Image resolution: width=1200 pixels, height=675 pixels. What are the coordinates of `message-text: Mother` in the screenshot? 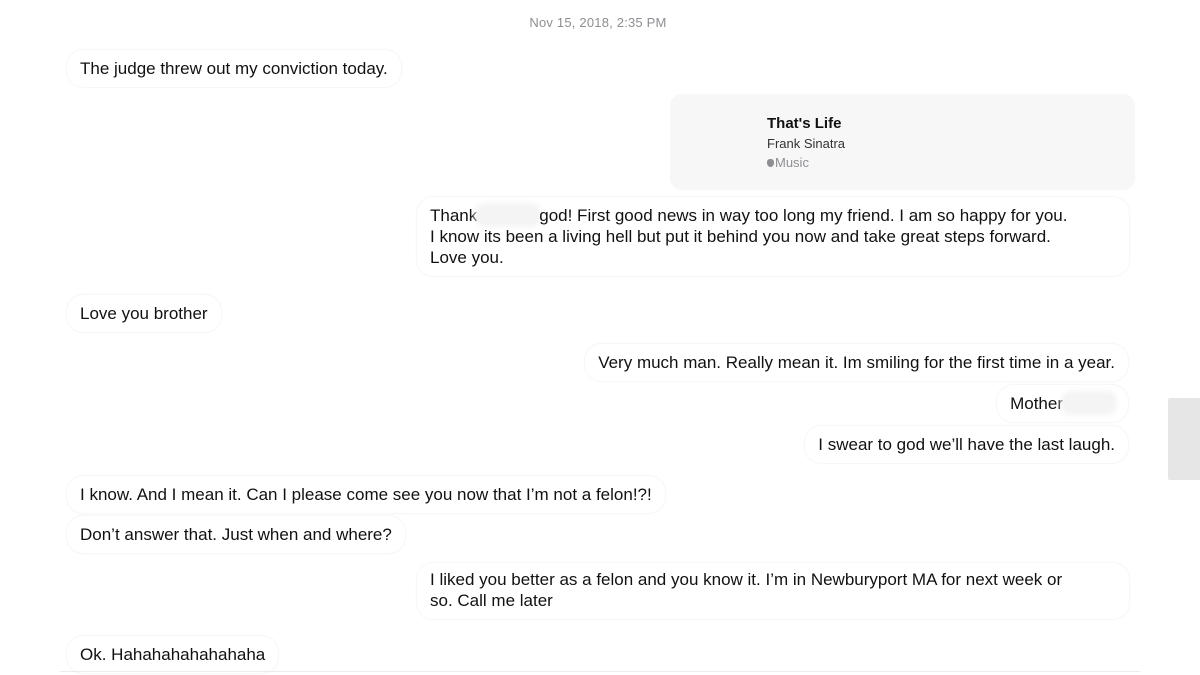 It's located at (1036, 403).